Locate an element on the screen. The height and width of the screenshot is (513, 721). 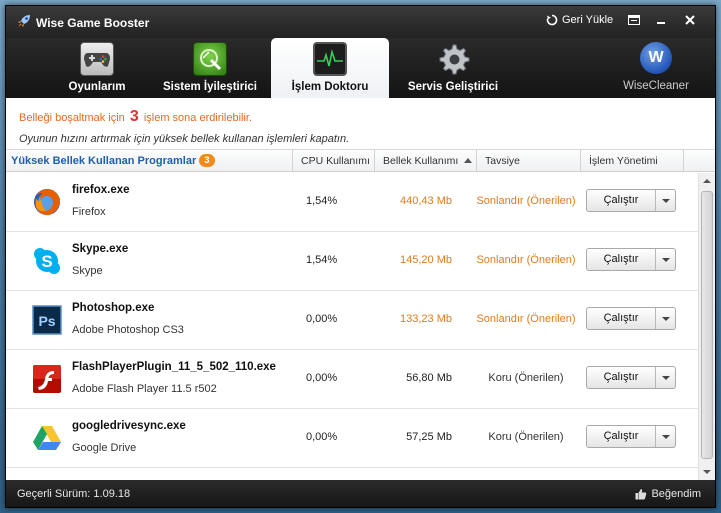
skype-icon: S is located at coordinates (47, 261).